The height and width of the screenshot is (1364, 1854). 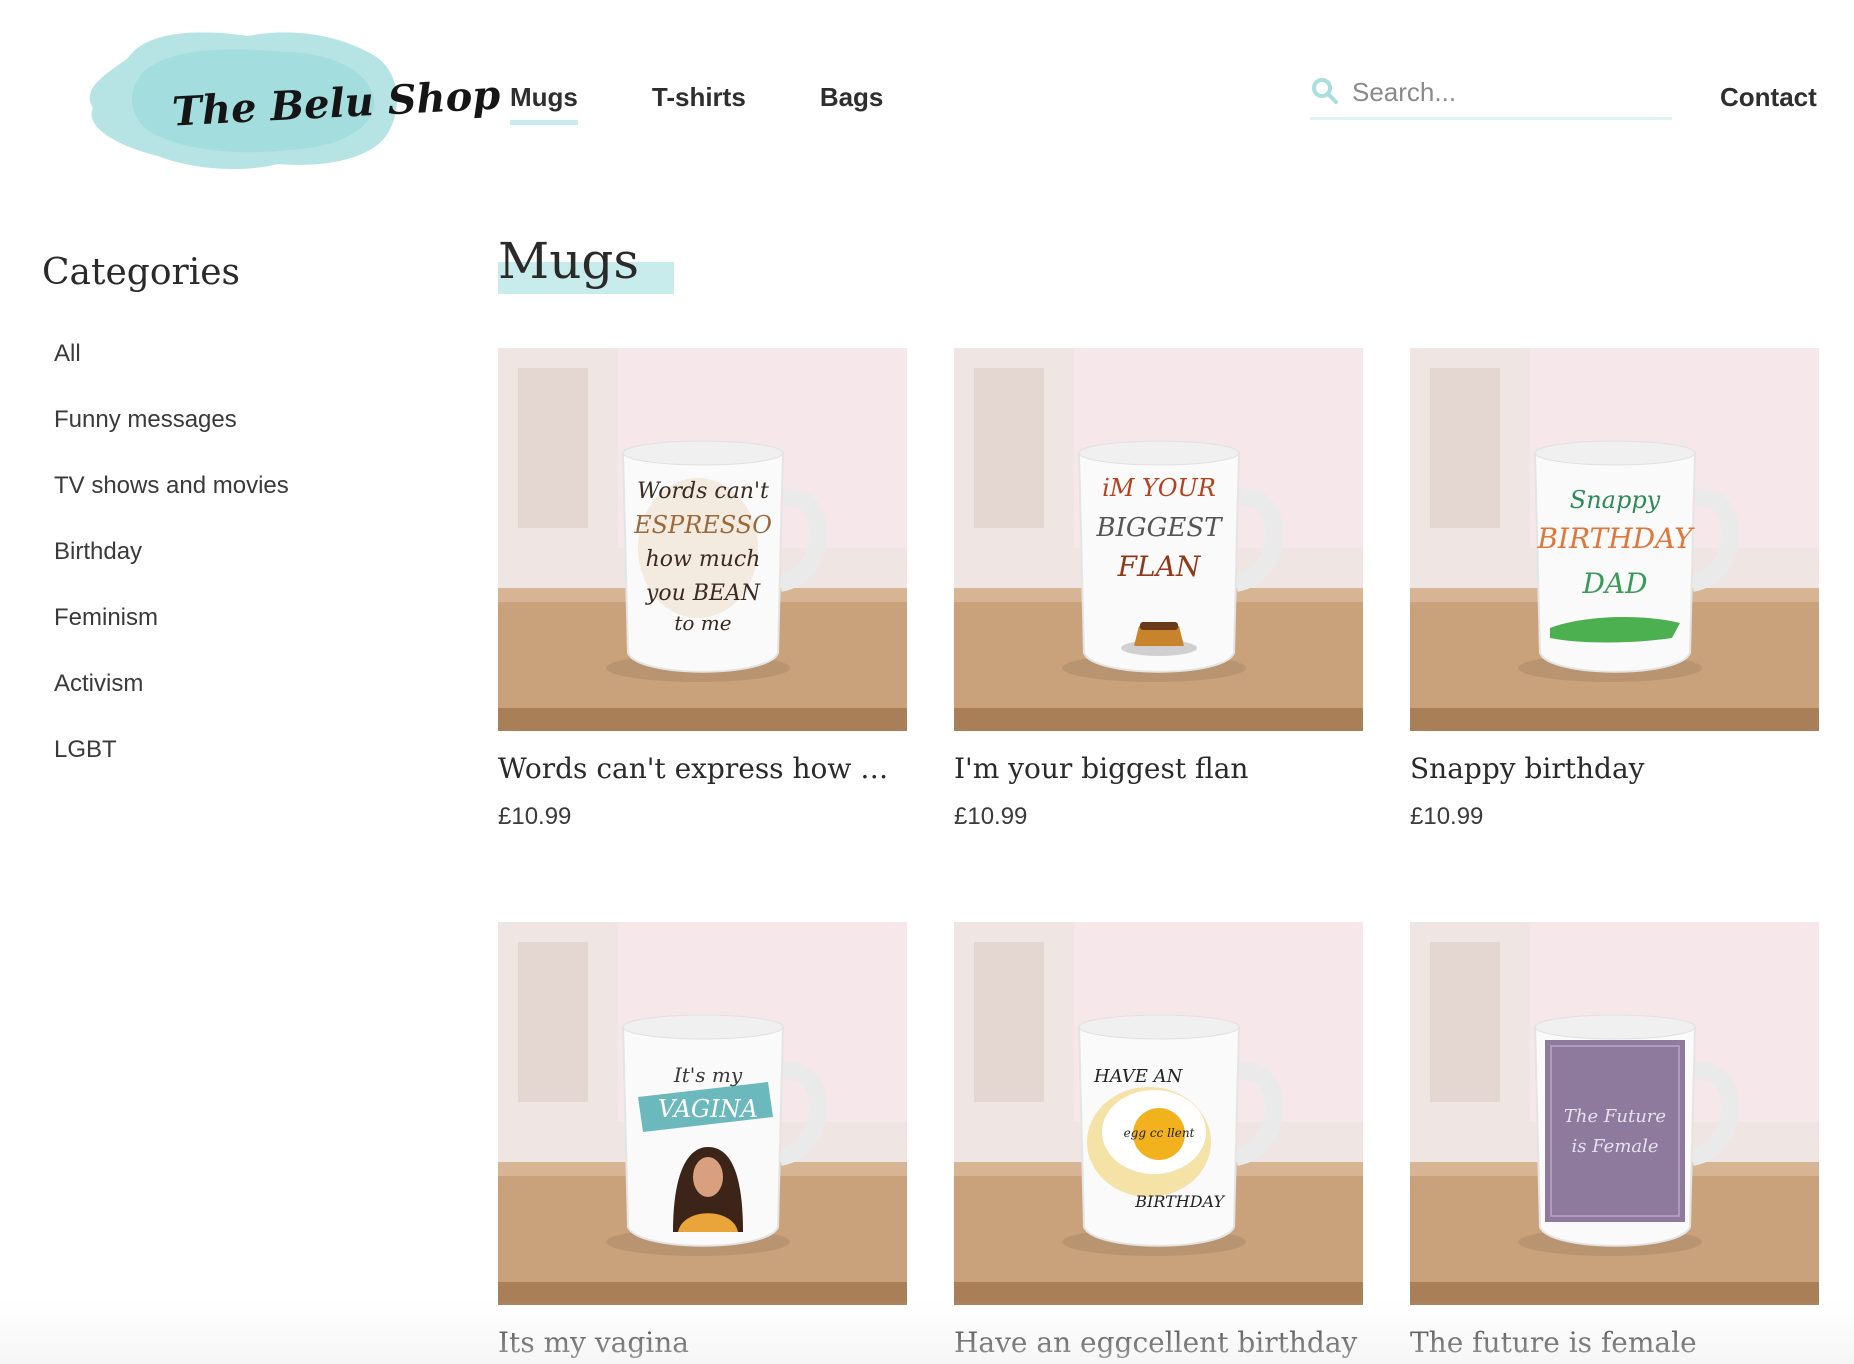 I want to click on page-title: Mugs, so click(x=569, y=261).